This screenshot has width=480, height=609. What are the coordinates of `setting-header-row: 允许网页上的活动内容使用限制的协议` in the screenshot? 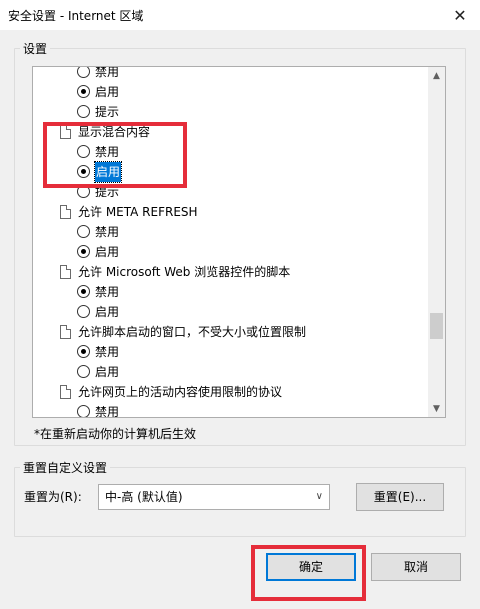 It's located at (231, 392).